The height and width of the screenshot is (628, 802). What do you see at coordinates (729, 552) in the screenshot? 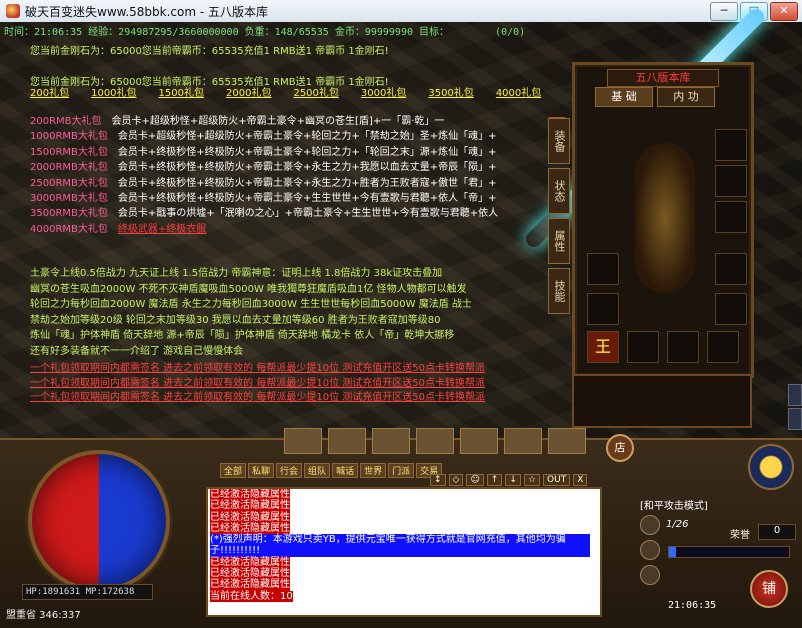
I see `exp-bar` at bounding box center [729, 552].